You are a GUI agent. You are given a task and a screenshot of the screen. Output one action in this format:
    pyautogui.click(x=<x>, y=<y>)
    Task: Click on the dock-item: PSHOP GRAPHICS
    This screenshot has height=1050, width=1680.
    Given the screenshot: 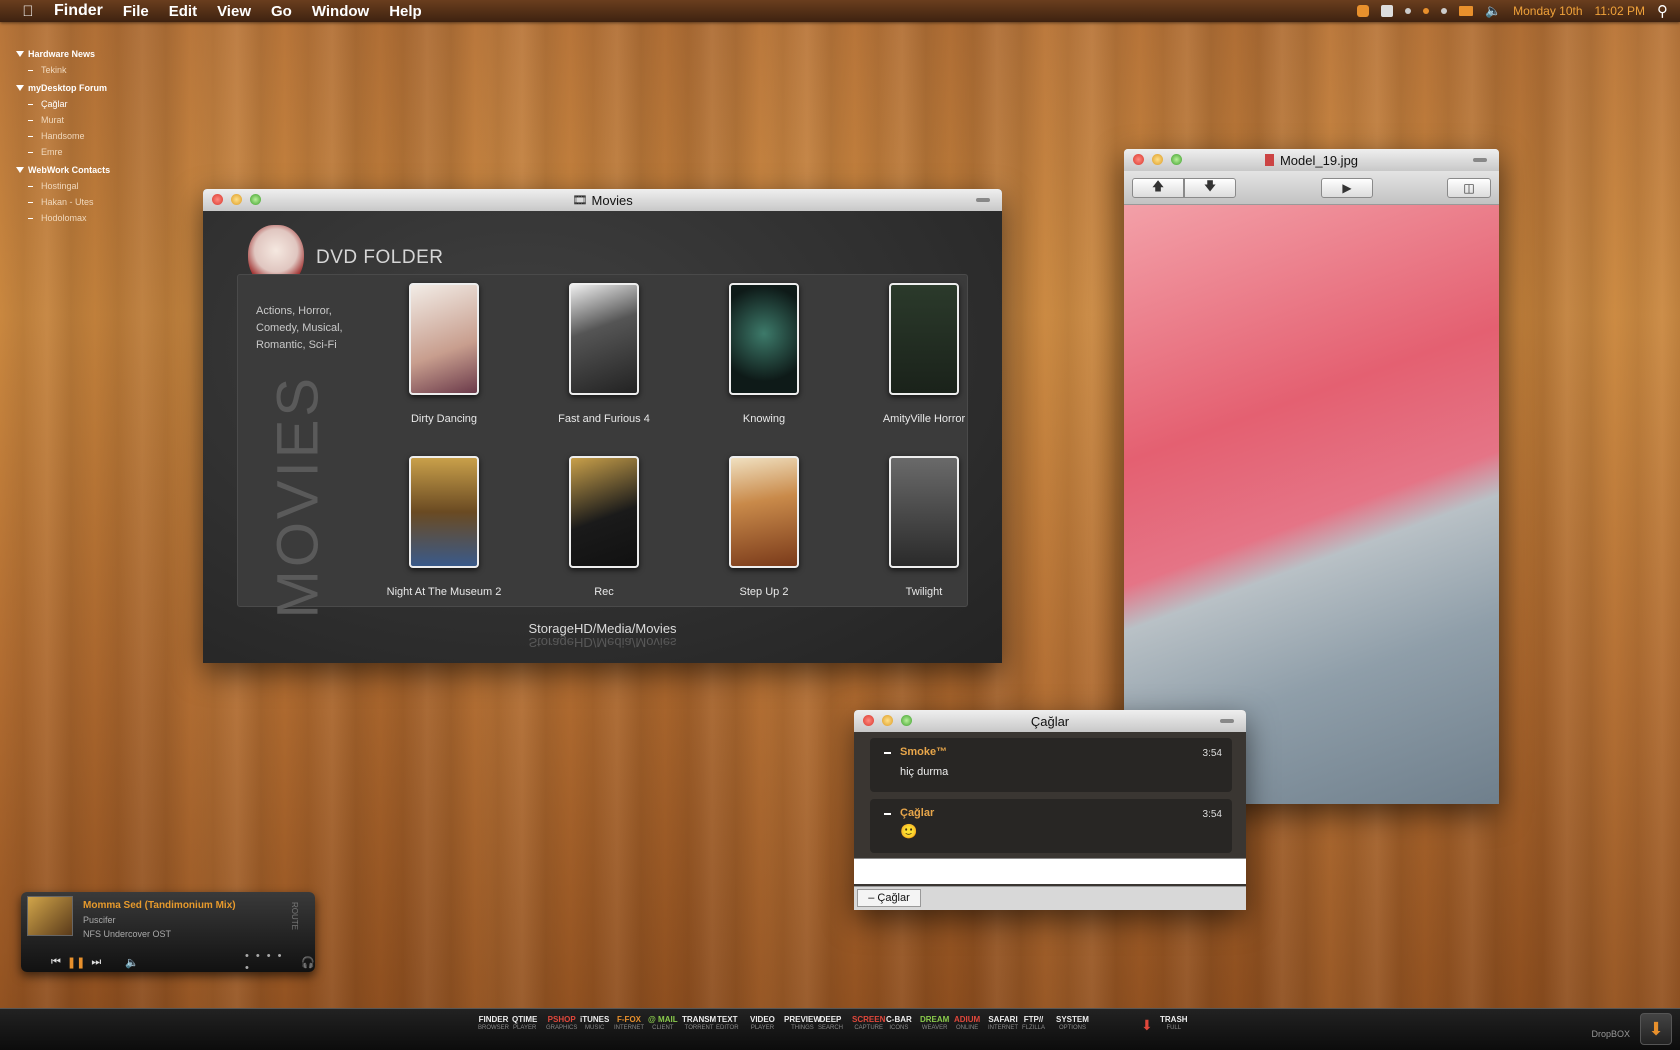 What is the action you would take?
    pyautogui.click(x=561, y=1024)
    